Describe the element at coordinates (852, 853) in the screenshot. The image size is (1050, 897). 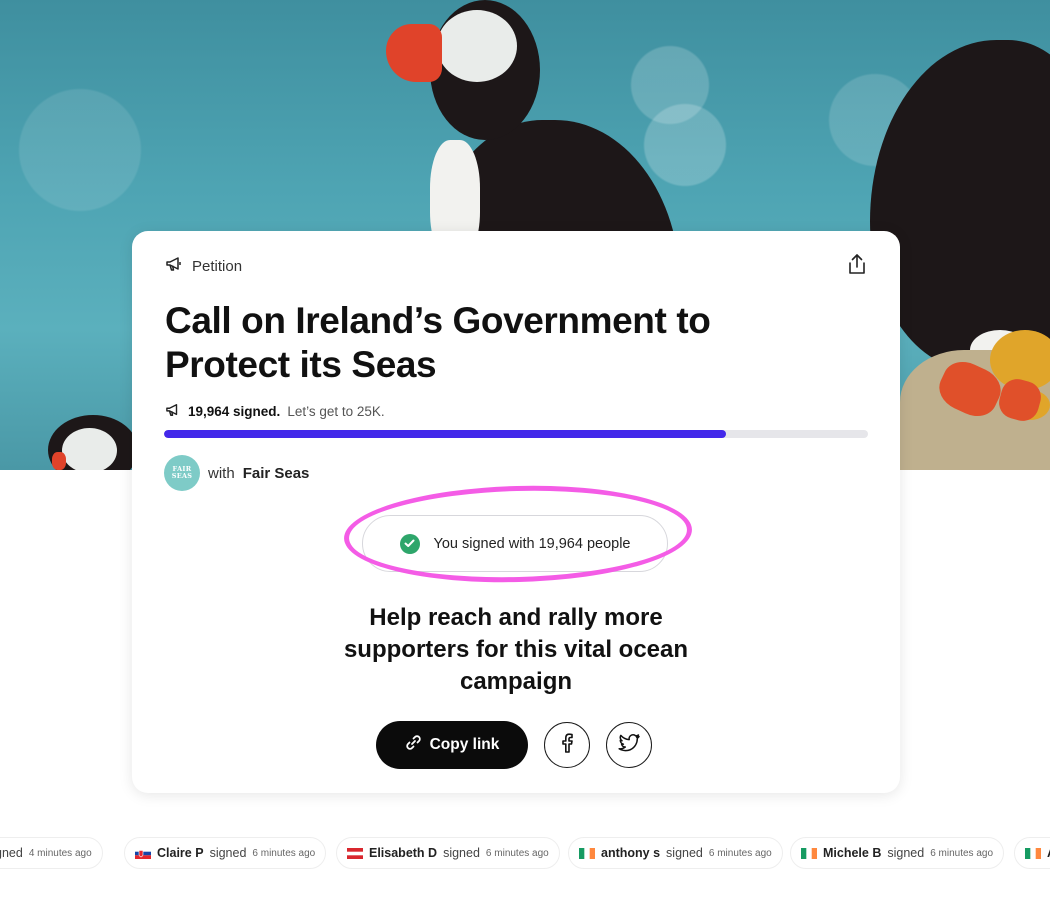
I see `signer-name: Michele B` at that location.